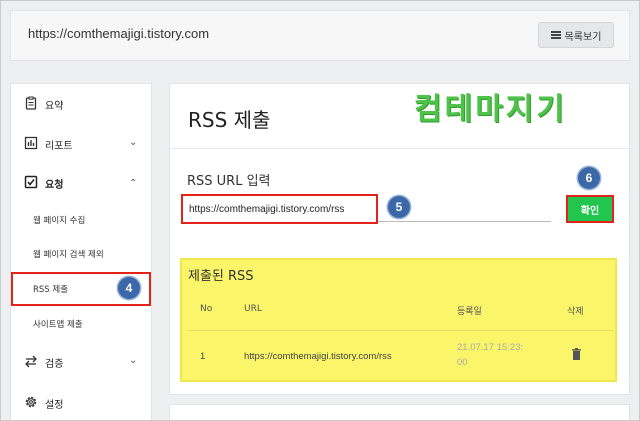 The width and height of the screenshot is (640, 421). I want to click on row-no: 1, so click(203, 356).